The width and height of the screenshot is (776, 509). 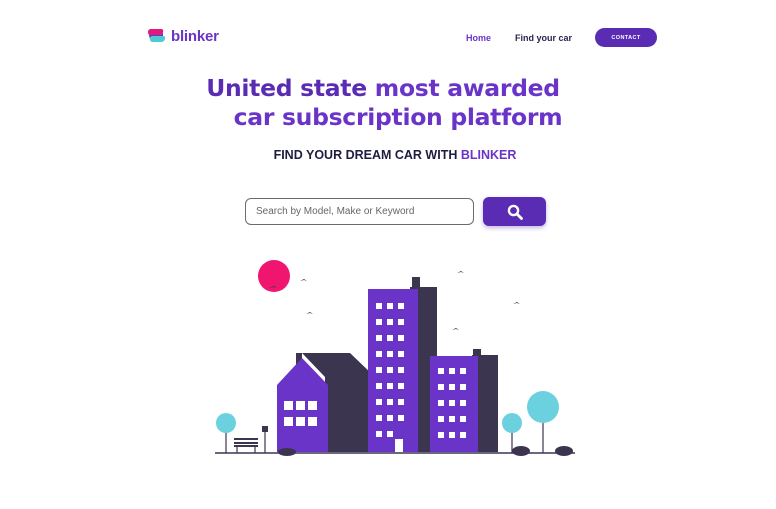 I want to click on main-nav: Home Find your car CONTACT, so click(x=562, y=37).